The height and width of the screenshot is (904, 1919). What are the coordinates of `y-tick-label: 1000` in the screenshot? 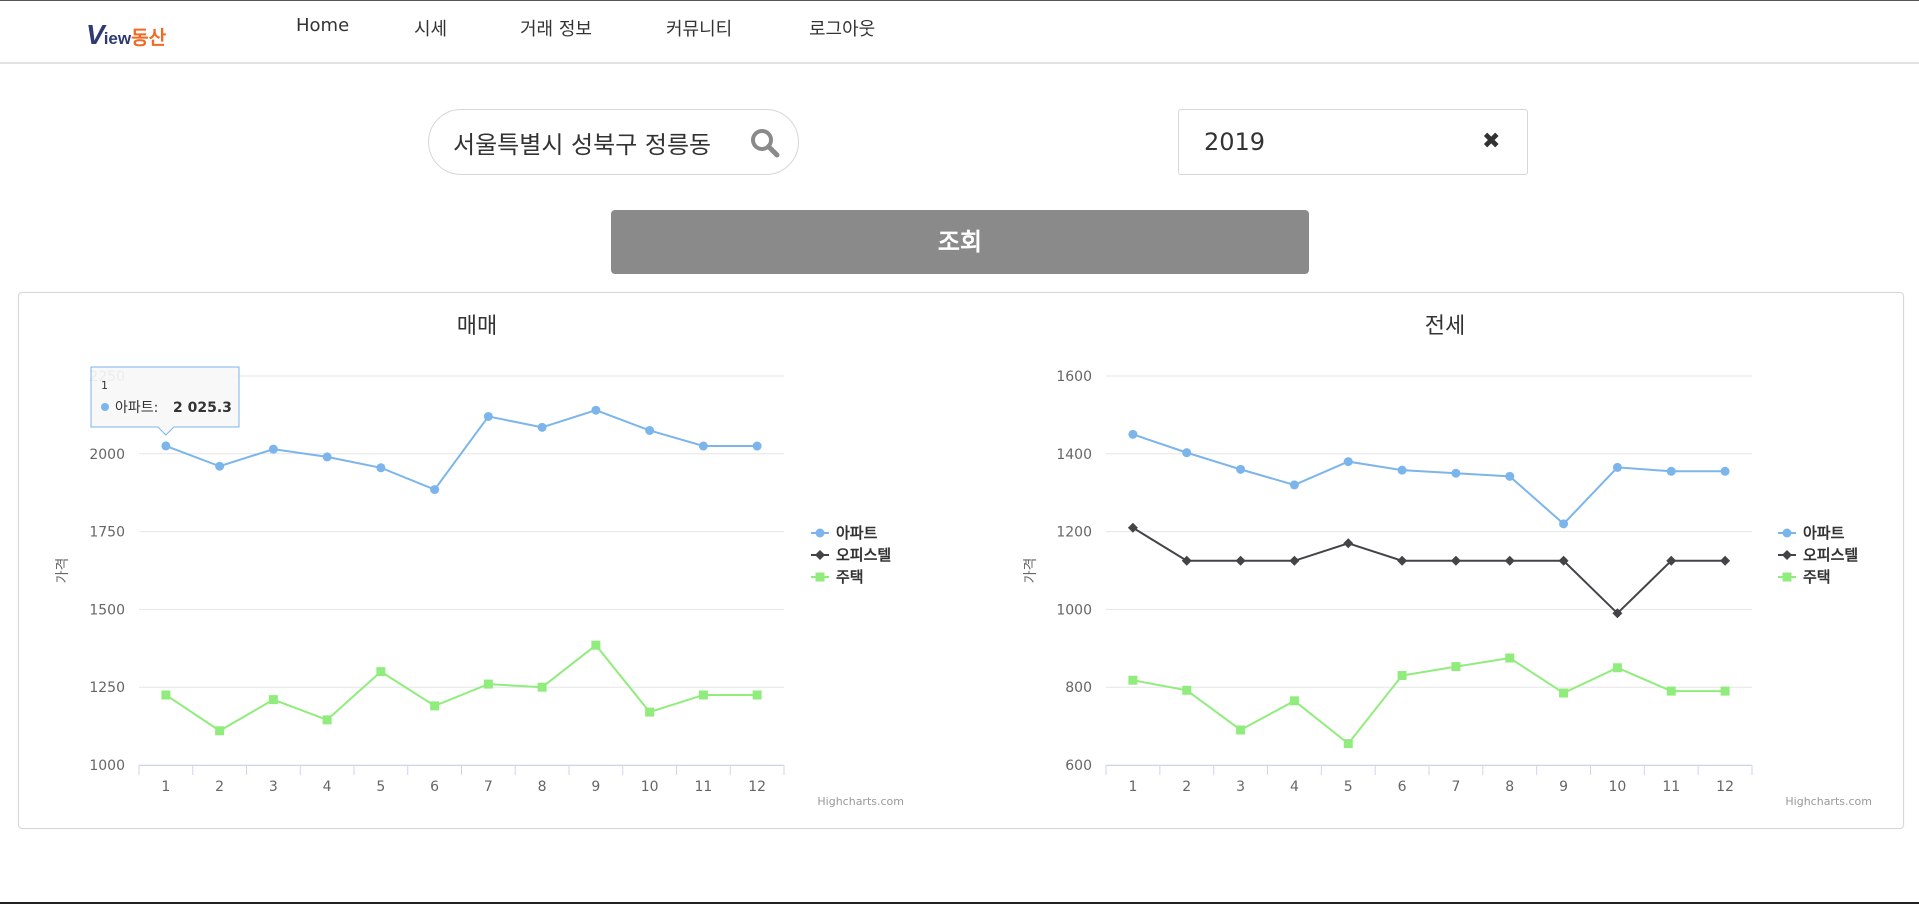 It's located at (1074, 610).